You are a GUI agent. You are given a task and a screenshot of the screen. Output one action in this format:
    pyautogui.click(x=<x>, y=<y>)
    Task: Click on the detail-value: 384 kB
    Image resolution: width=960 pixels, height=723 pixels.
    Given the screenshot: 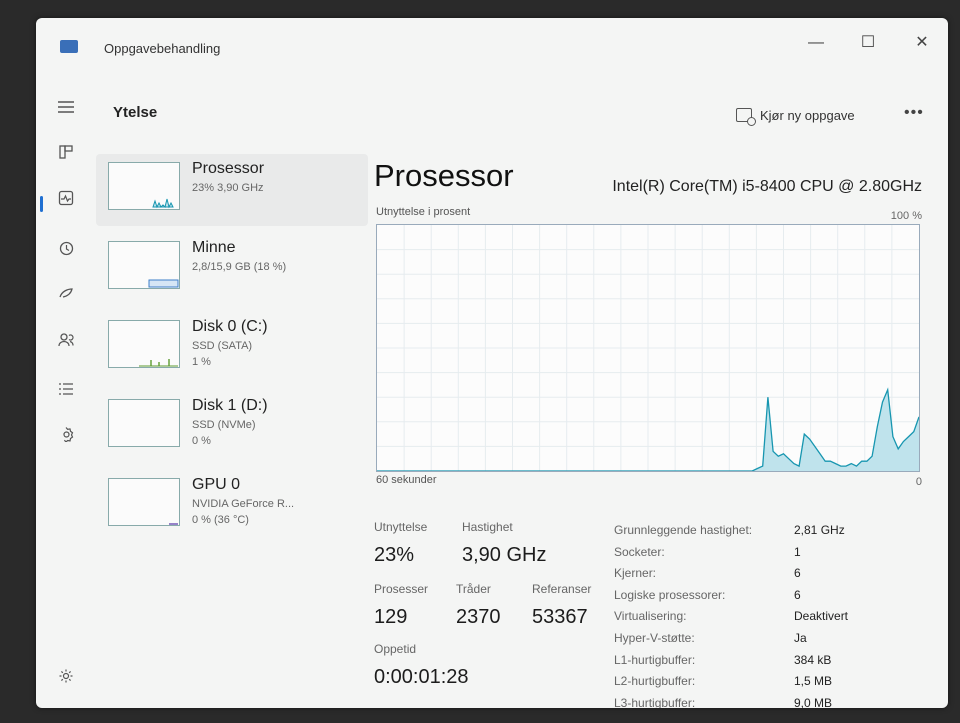 What is the action you would take?
    pyautogui.click(x=813, y=659)
    